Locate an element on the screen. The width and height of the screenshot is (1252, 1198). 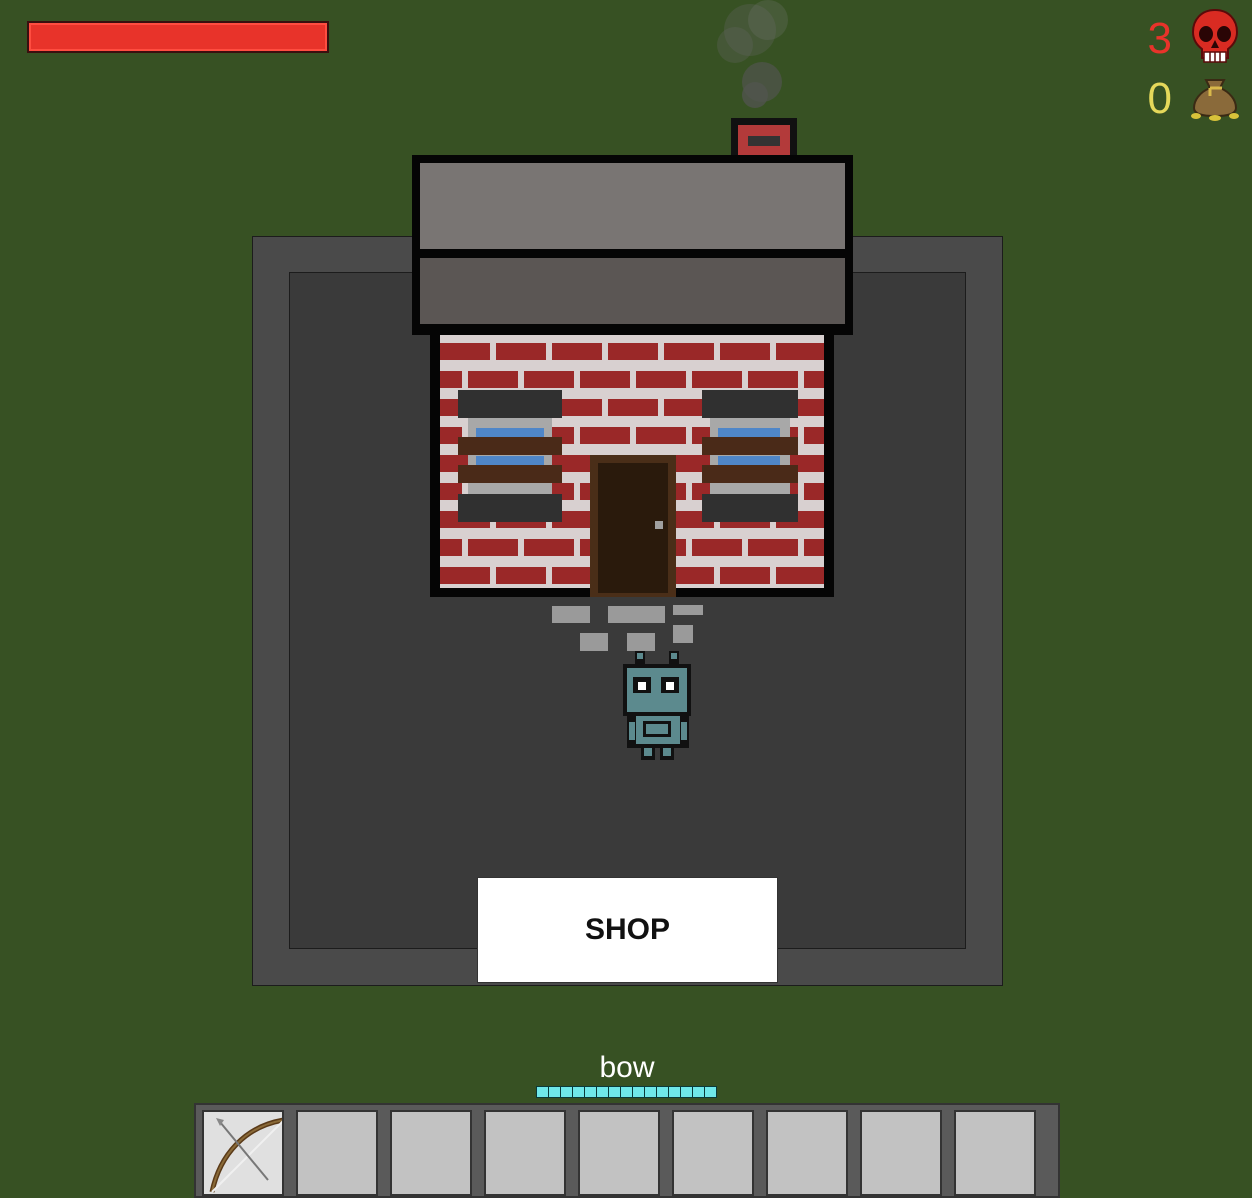
shop-button: SHOP is located at coordinates (627, 930).